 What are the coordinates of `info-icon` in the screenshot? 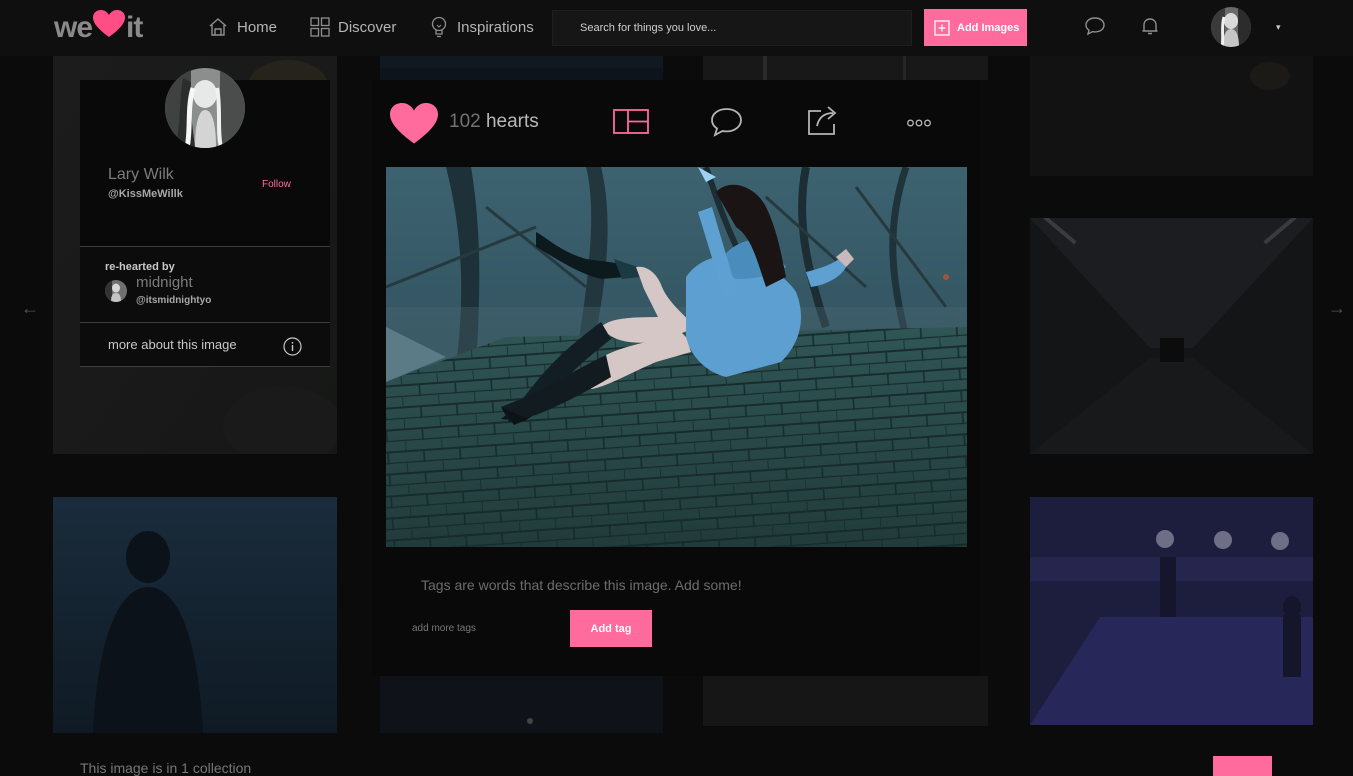 It's located at (292, 346).